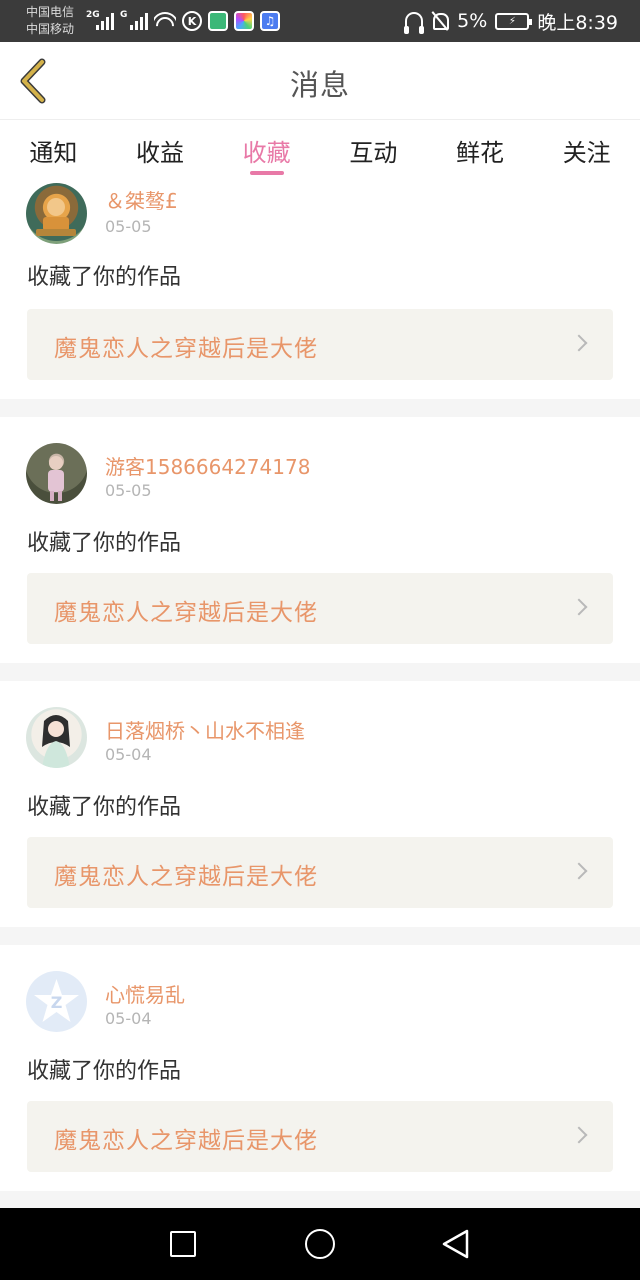 This screenshot has height=1280, width=640. Describe the element at coordinates (218, 21) in the screenshot. I see `green-app-icon` at that location.